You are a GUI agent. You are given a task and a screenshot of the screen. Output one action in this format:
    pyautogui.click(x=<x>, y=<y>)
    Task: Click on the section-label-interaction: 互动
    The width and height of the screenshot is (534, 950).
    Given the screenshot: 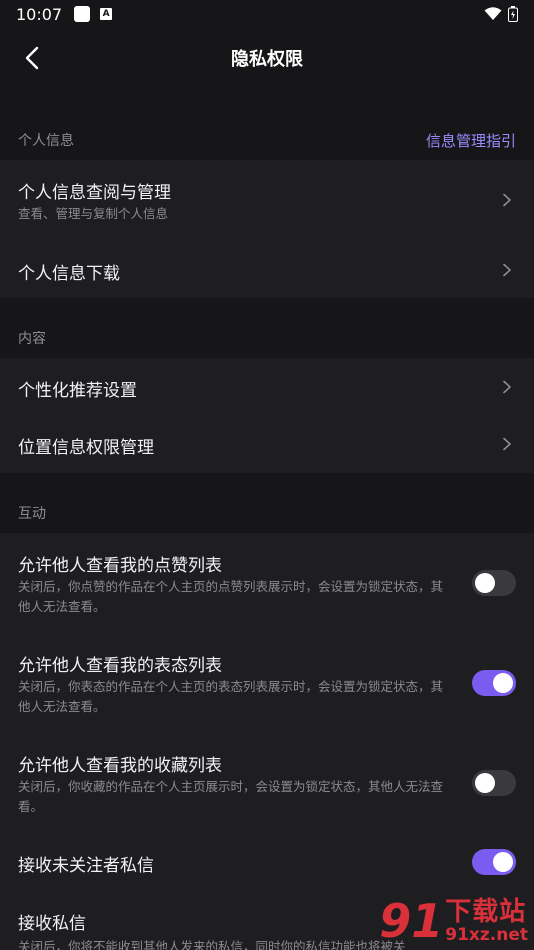 What is the action you would take?
    pyautogui.click(x=32, y=514)
    